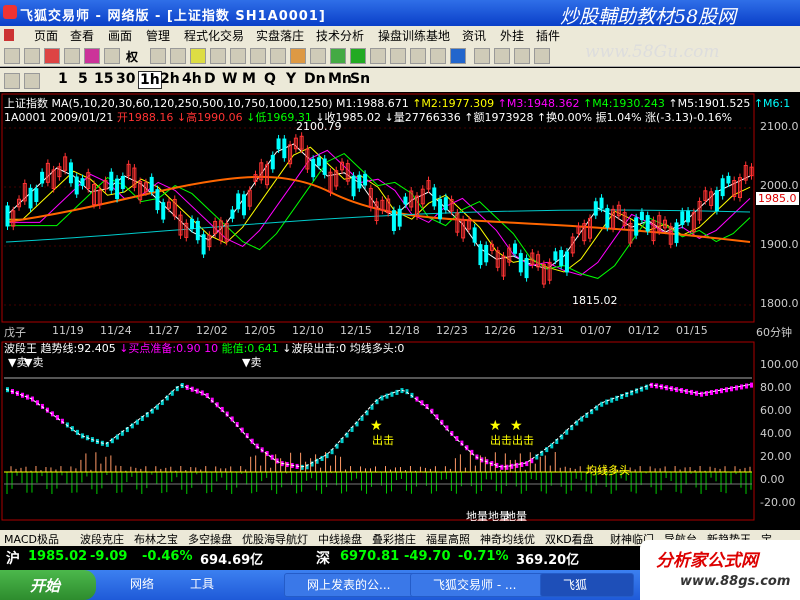 The height and width of the screenshot is (600, 800). Describe the element at coordinates (156, 539) in the screenshot. I see `indicator-tab: 布林之宝` at that location.